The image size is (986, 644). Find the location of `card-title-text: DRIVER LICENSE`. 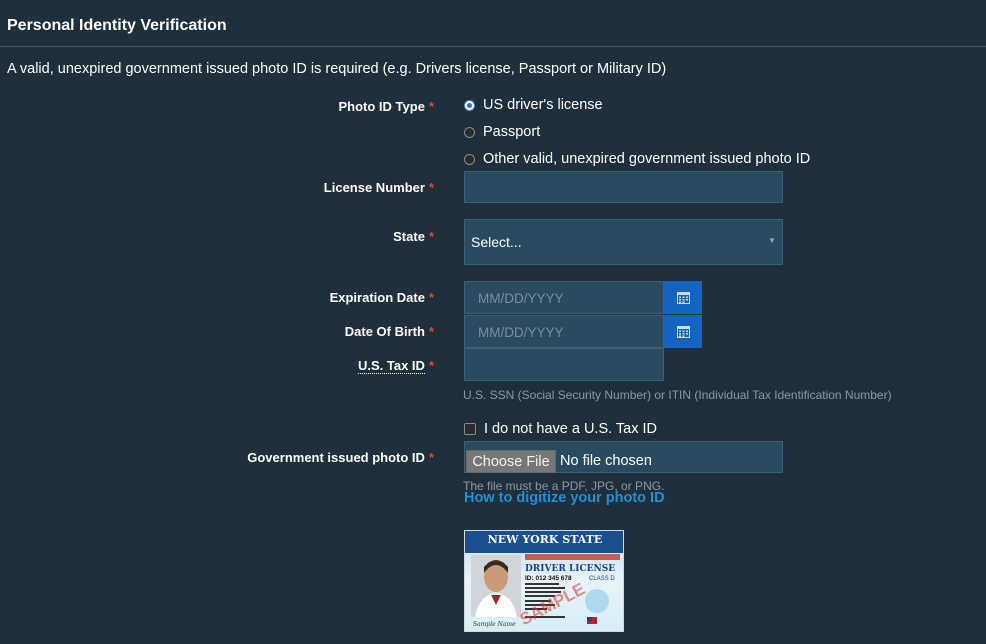

card-title-text: DRIVER LICENSE is located at coordinates (570, 569).